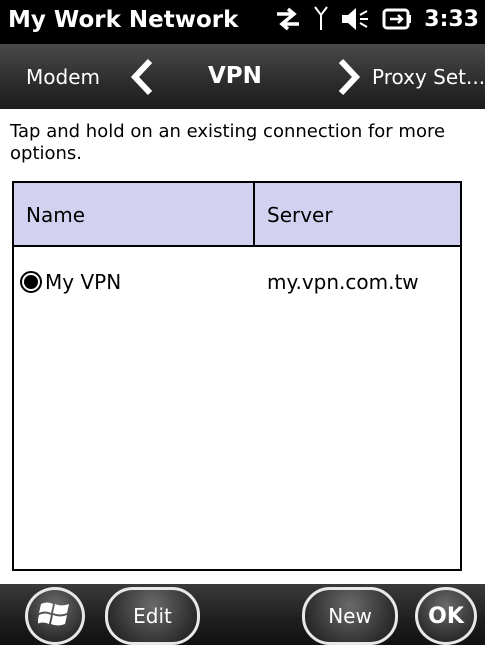  What do you see at coordinates (321, 19) in the screenshot?
I see `signal-antenna-icon` at bounding box center [321, 19].